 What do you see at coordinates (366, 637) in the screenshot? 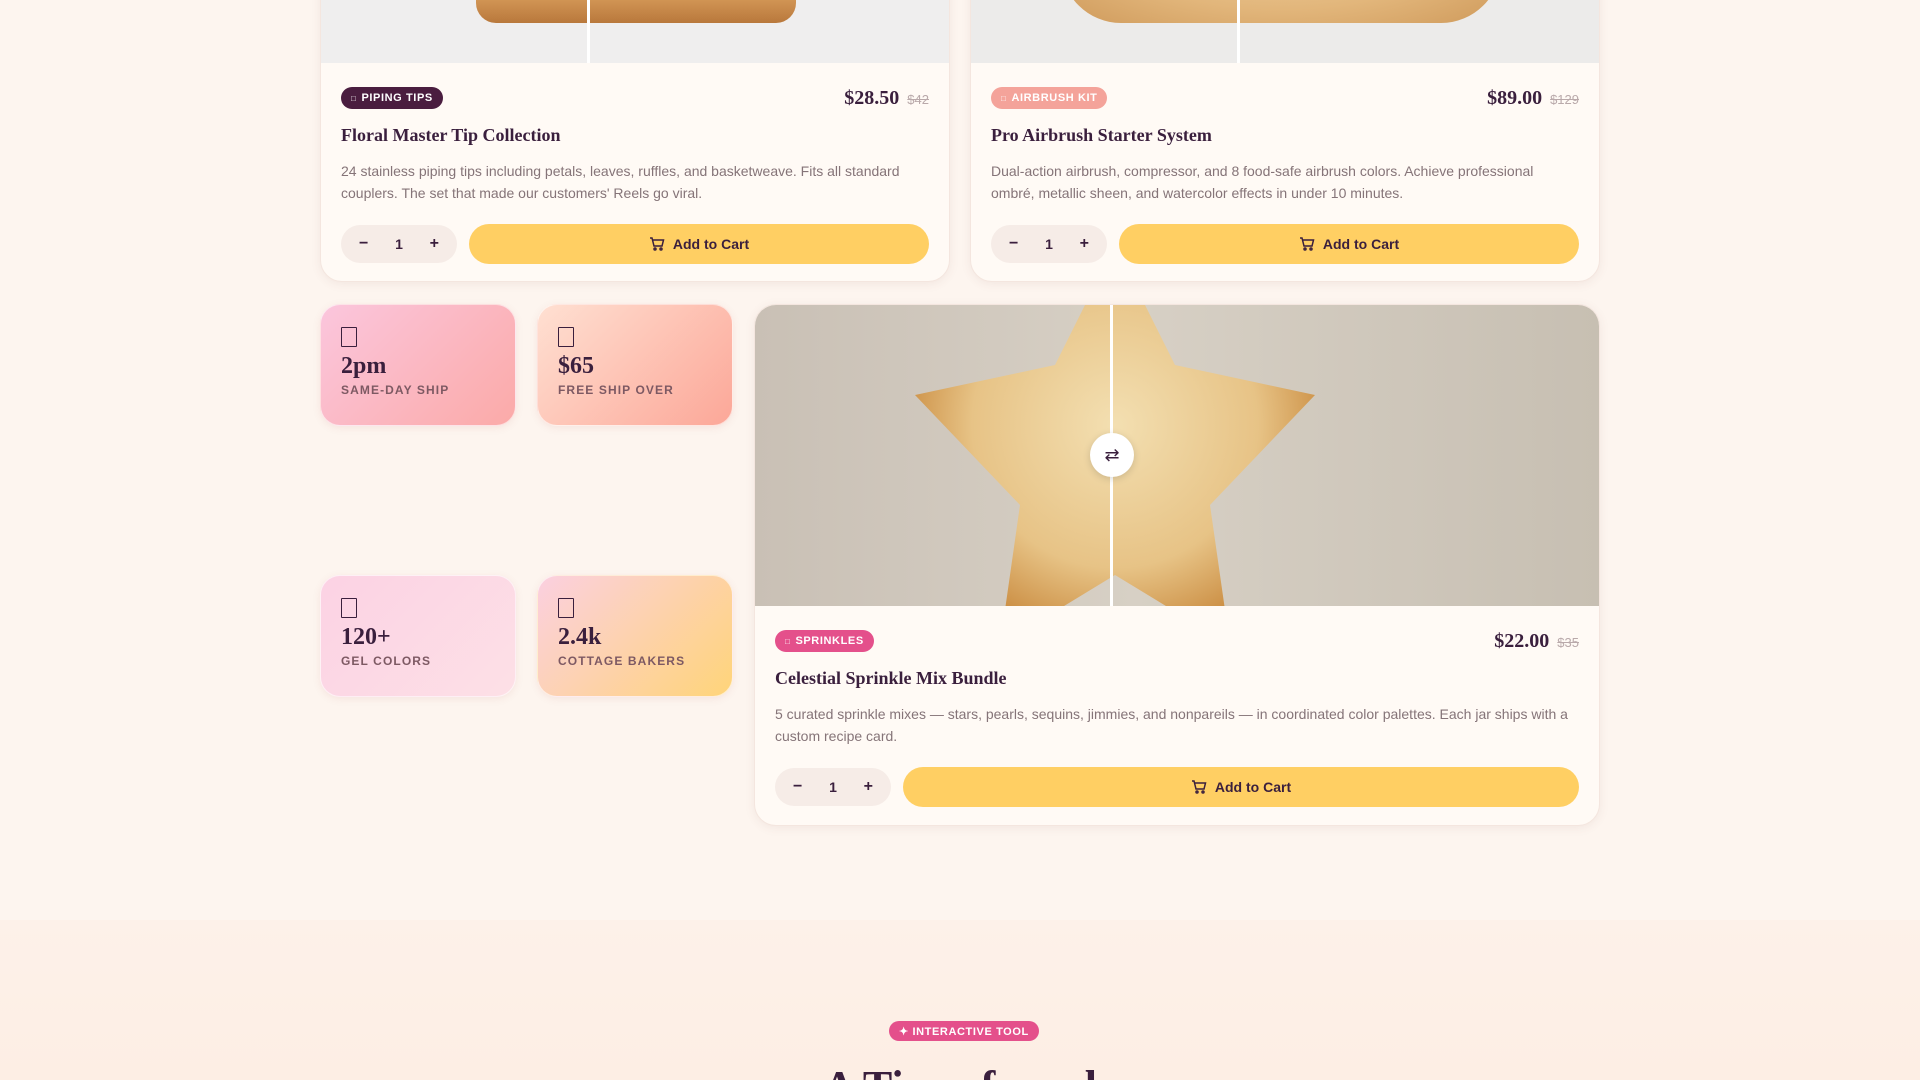
I see `stat-value: 120+` at bounding box center [366, 637].